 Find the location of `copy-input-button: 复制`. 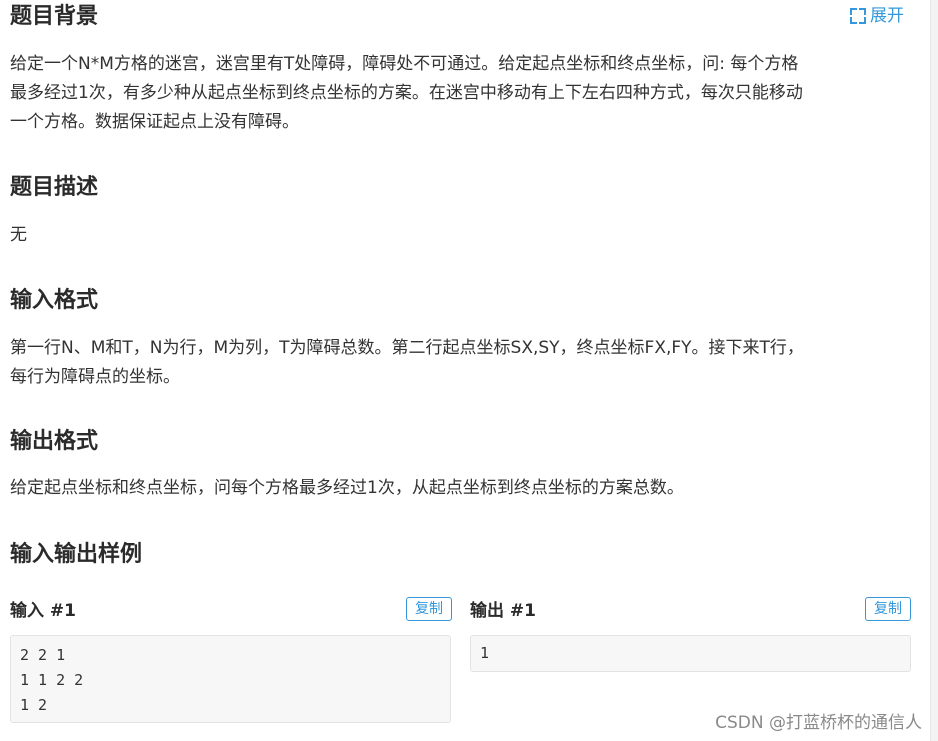

copy-input-button: 复制 is located at coordinates (429, 609).